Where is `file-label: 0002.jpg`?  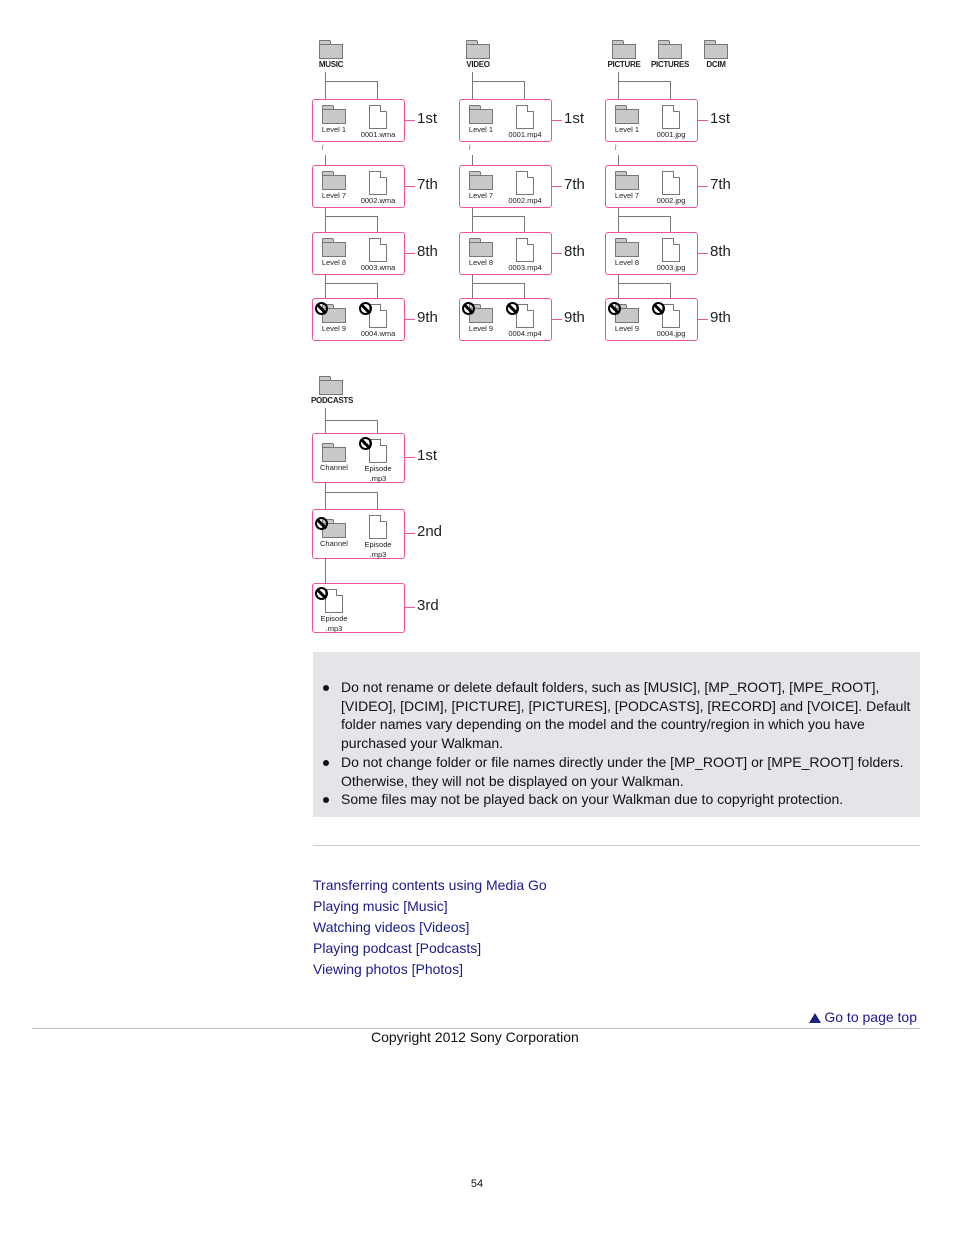 file-label: 0002.jpg is located at coordinates (671, 200).